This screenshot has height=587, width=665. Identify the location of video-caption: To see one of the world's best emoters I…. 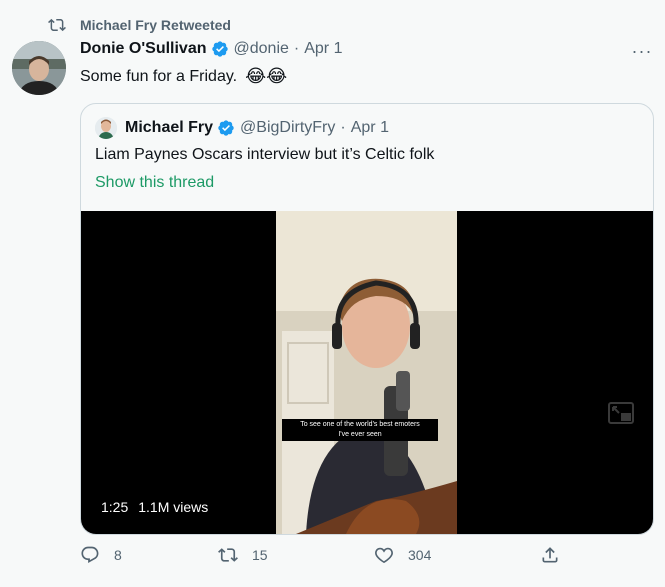
(360, 430).